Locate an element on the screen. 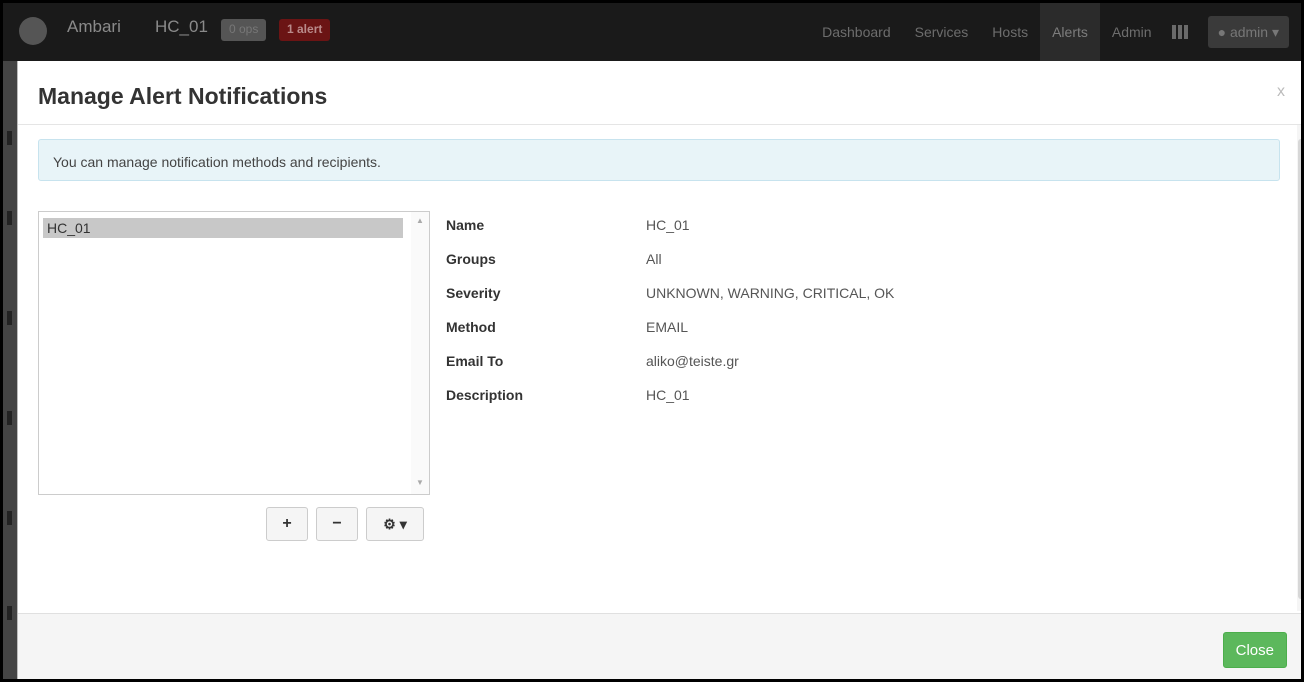 Image resolution: width=1304 pixels, height=682 pixels. notification-list: HC_01 ▲ ▼ is located at coordinates (234, 353).